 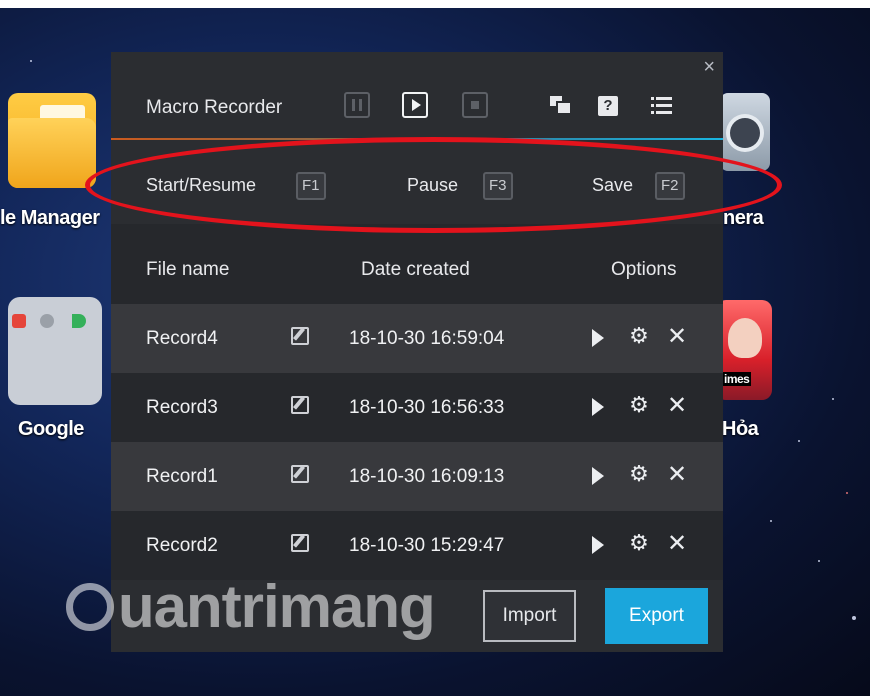 I want to click on window-title: Macro Recorder, so click(x=214, y=107).